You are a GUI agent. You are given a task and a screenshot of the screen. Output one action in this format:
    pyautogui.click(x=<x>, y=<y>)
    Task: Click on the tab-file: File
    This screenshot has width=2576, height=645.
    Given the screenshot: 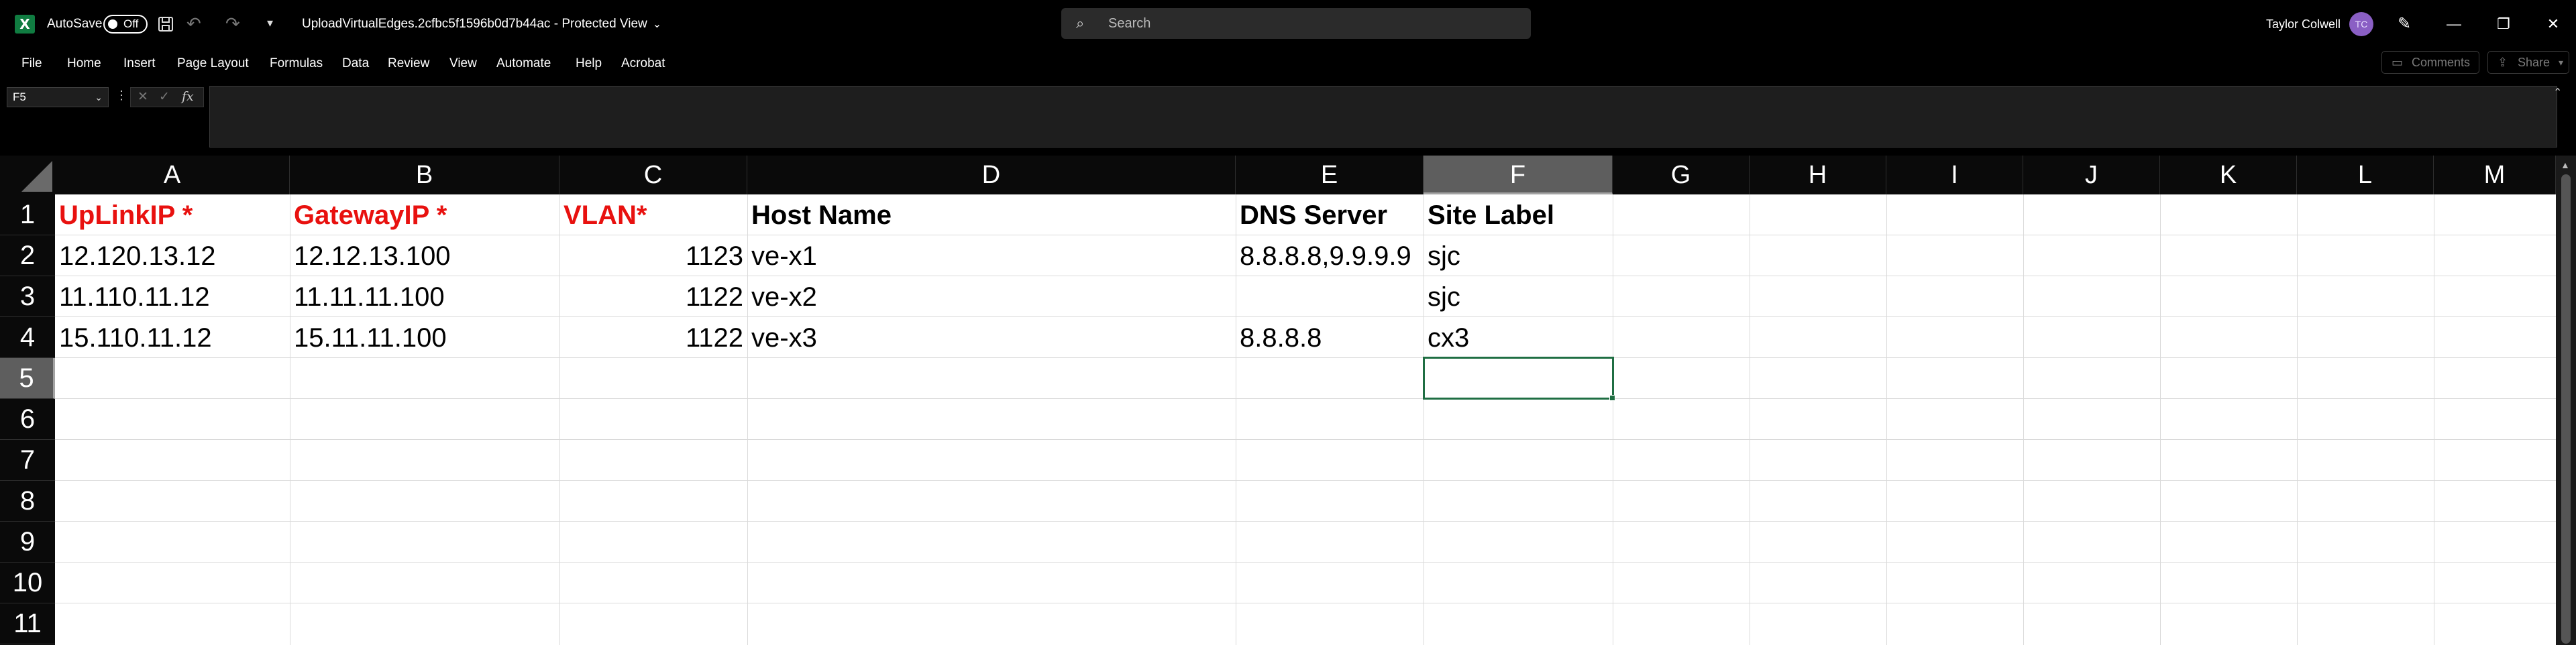 What is the action you would take?
    pyautogui.click(x=31, y=63)
    